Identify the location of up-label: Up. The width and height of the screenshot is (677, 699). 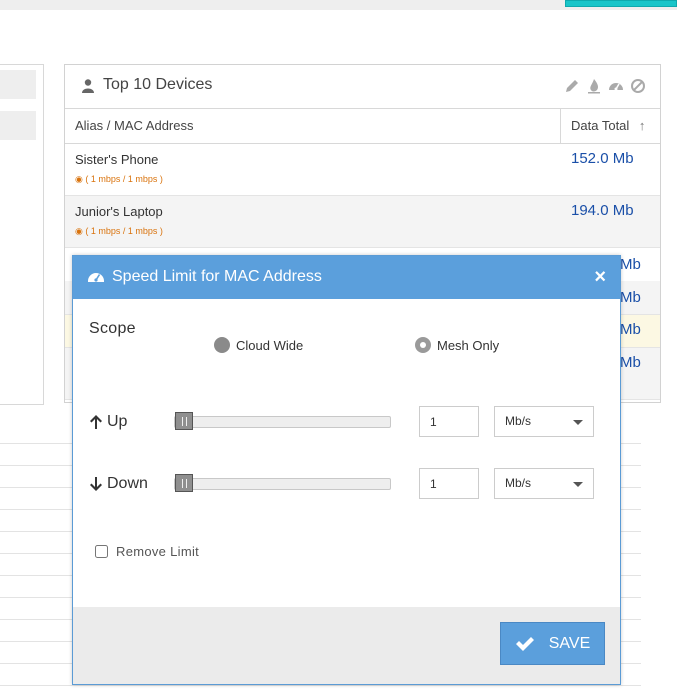
(108, 422).